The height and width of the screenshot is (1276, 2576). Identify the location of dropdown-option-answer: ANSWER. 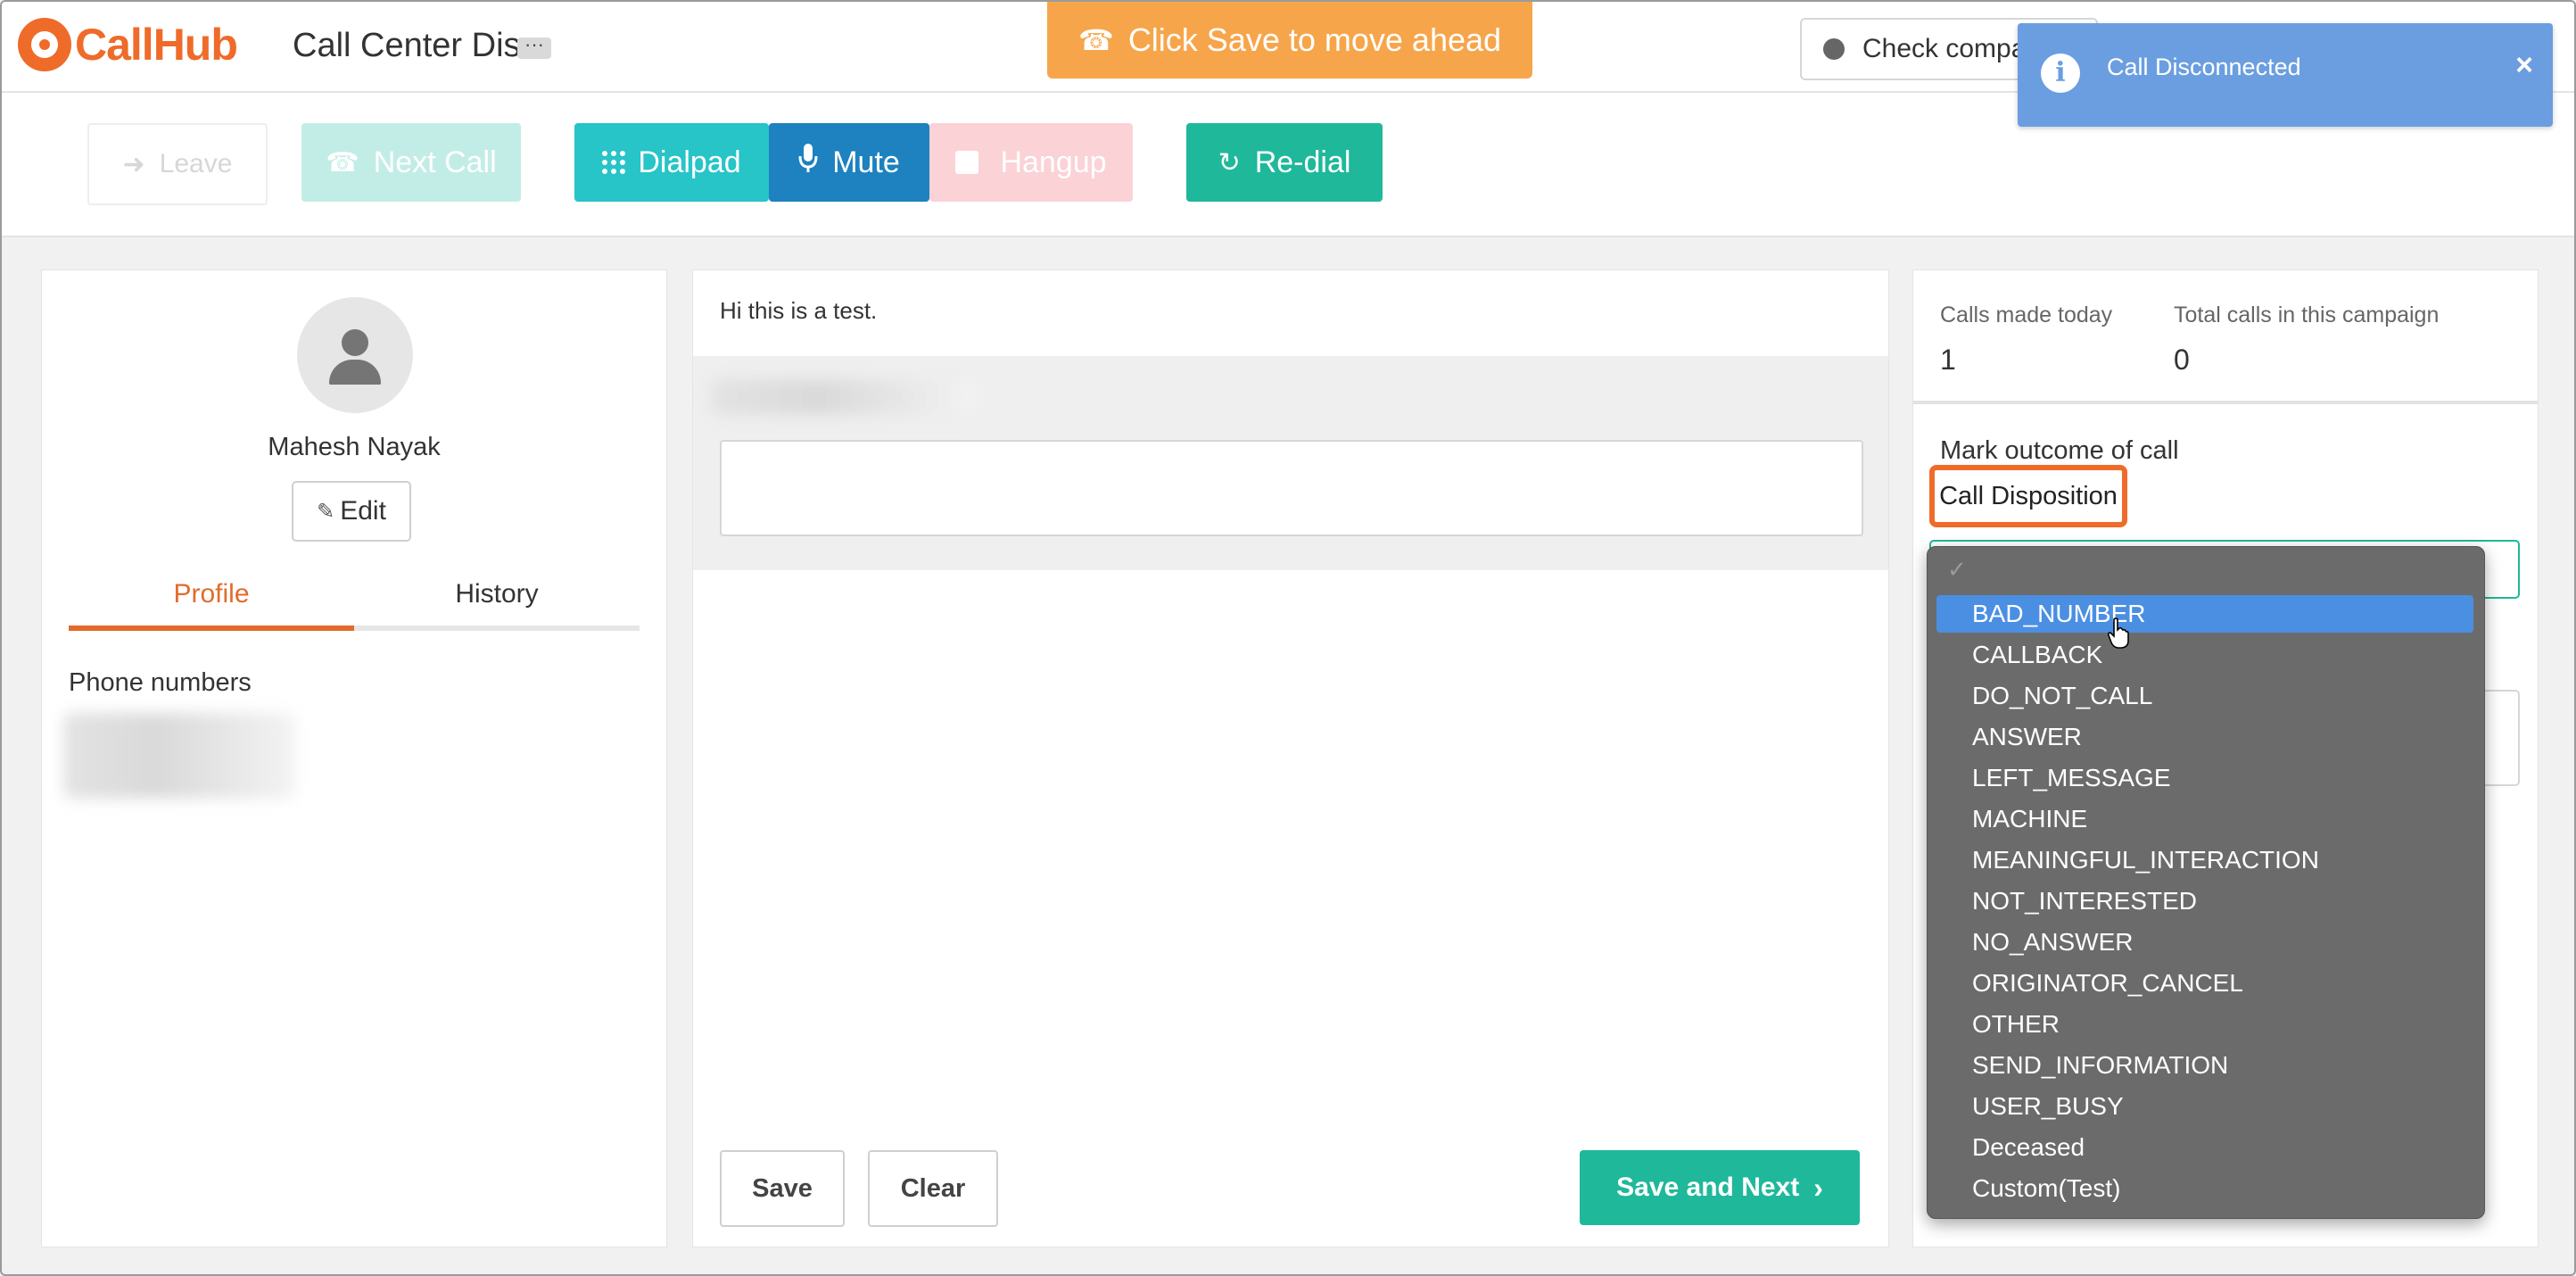
(2204, 737).